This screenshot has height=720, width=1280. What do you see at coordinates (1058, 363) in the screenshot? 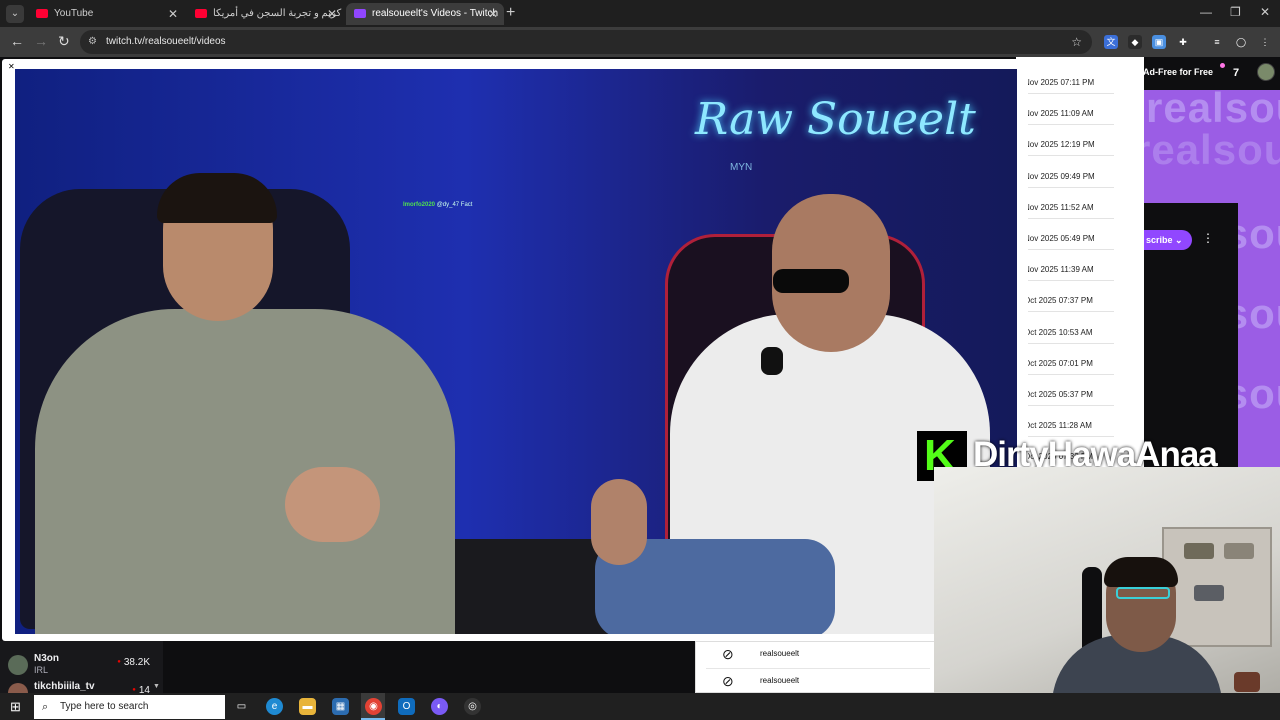
I see `video-date: Oct 2025 07:01 PM` at bounding box center [1058, 363].